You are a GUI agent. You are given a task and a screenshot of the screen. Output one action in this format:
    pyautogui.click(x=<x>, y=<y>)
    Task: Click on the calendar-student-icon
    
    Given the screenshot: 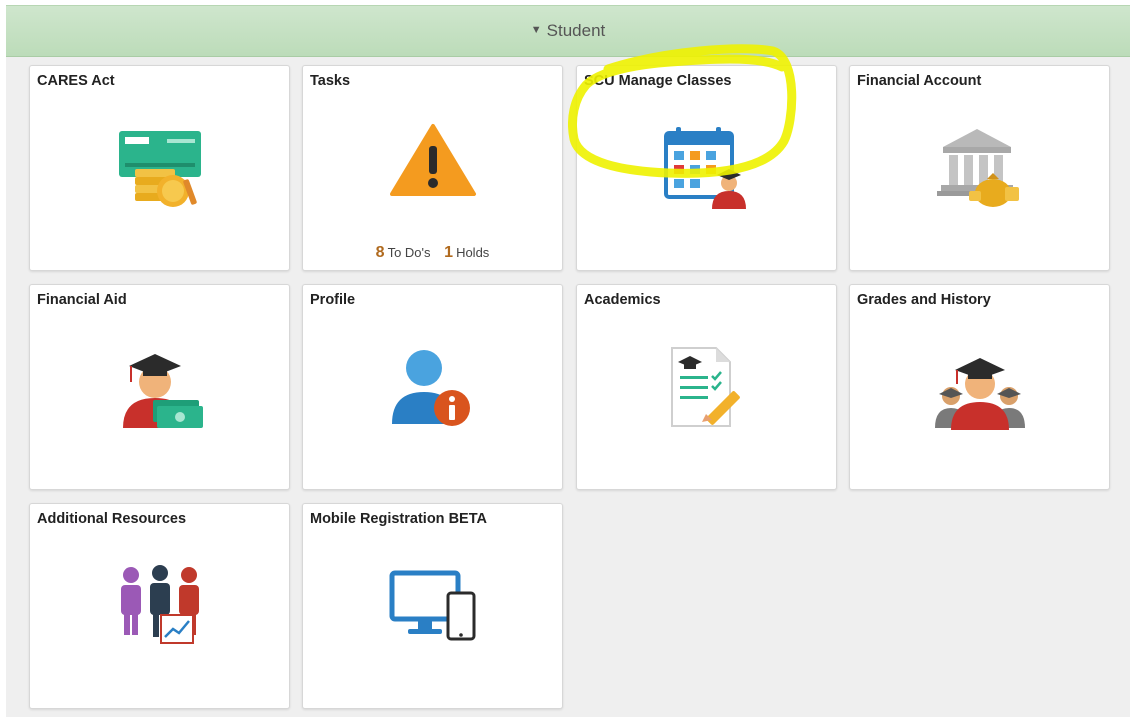 What is the action you would take?
    pyautogui.click(x=707, y=168)
    